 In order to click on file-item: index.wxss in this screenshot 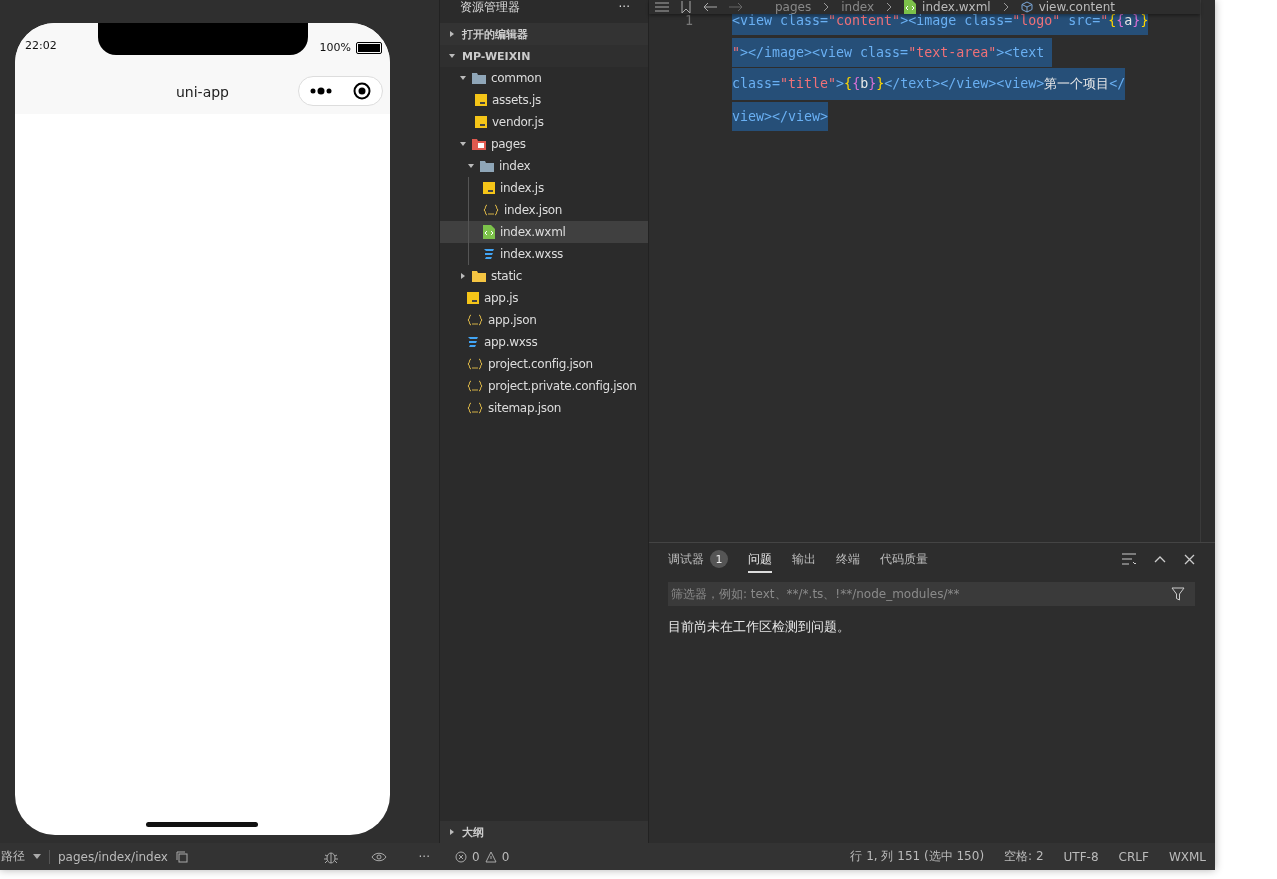, I will do `click(544, 254)`.